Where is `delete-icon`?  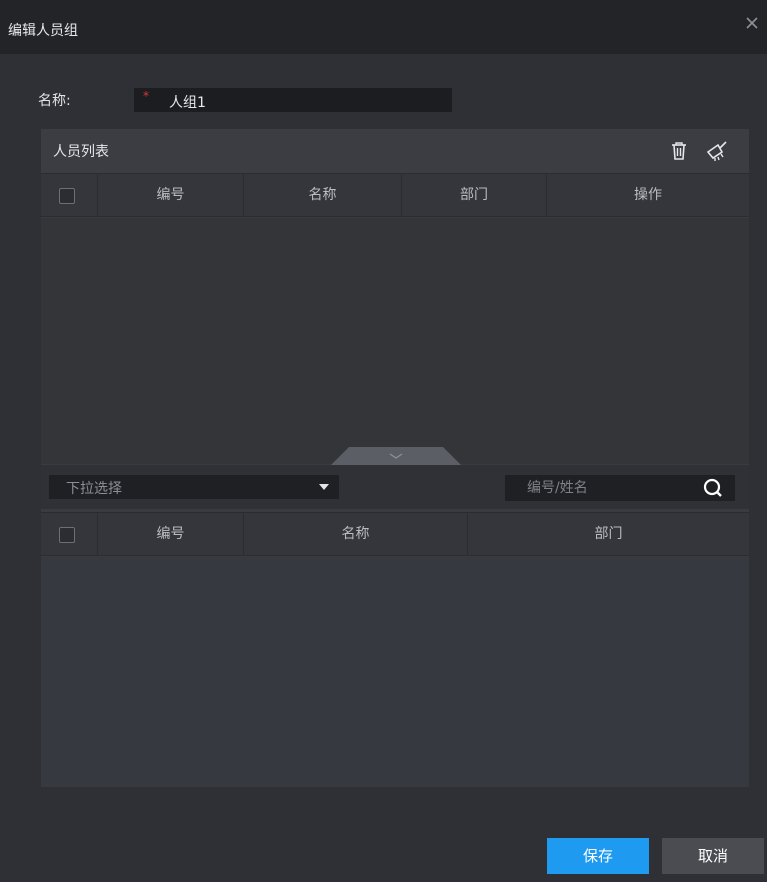
delete-icon is located at coordinates (679, 151).